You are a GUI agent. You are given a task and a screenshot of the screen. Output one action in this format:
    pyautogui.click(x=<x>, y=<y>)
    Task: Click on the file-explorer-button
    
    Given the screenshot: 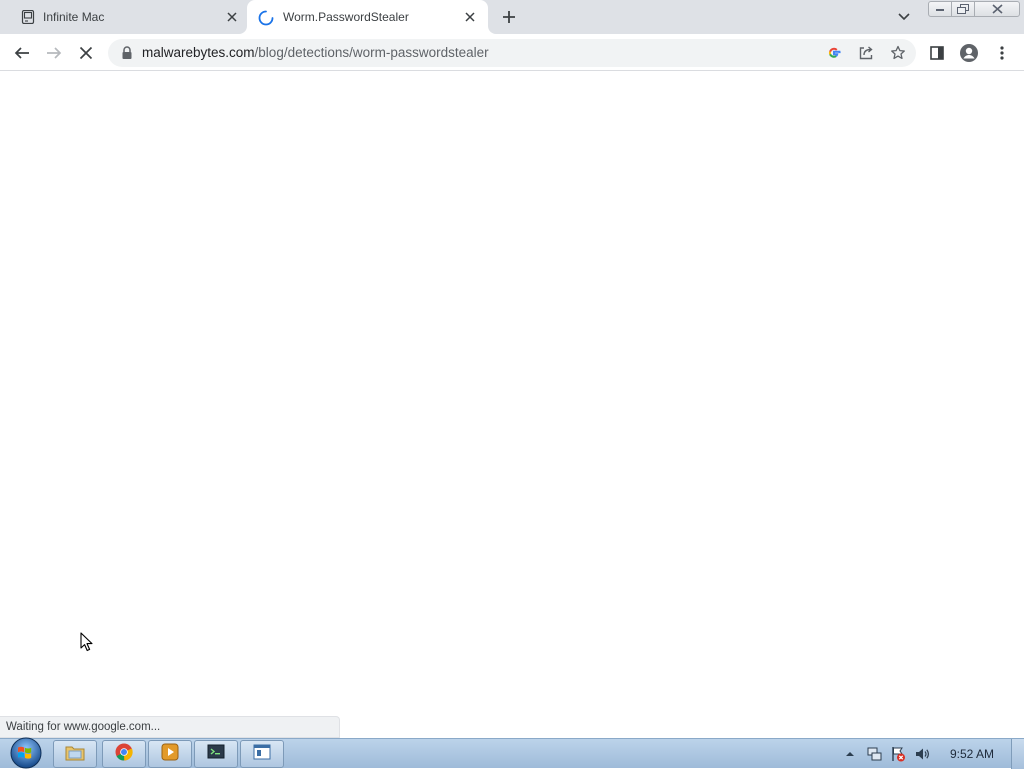 What is the action you would take?
    pyautogui.click(x=75, y=754)
    